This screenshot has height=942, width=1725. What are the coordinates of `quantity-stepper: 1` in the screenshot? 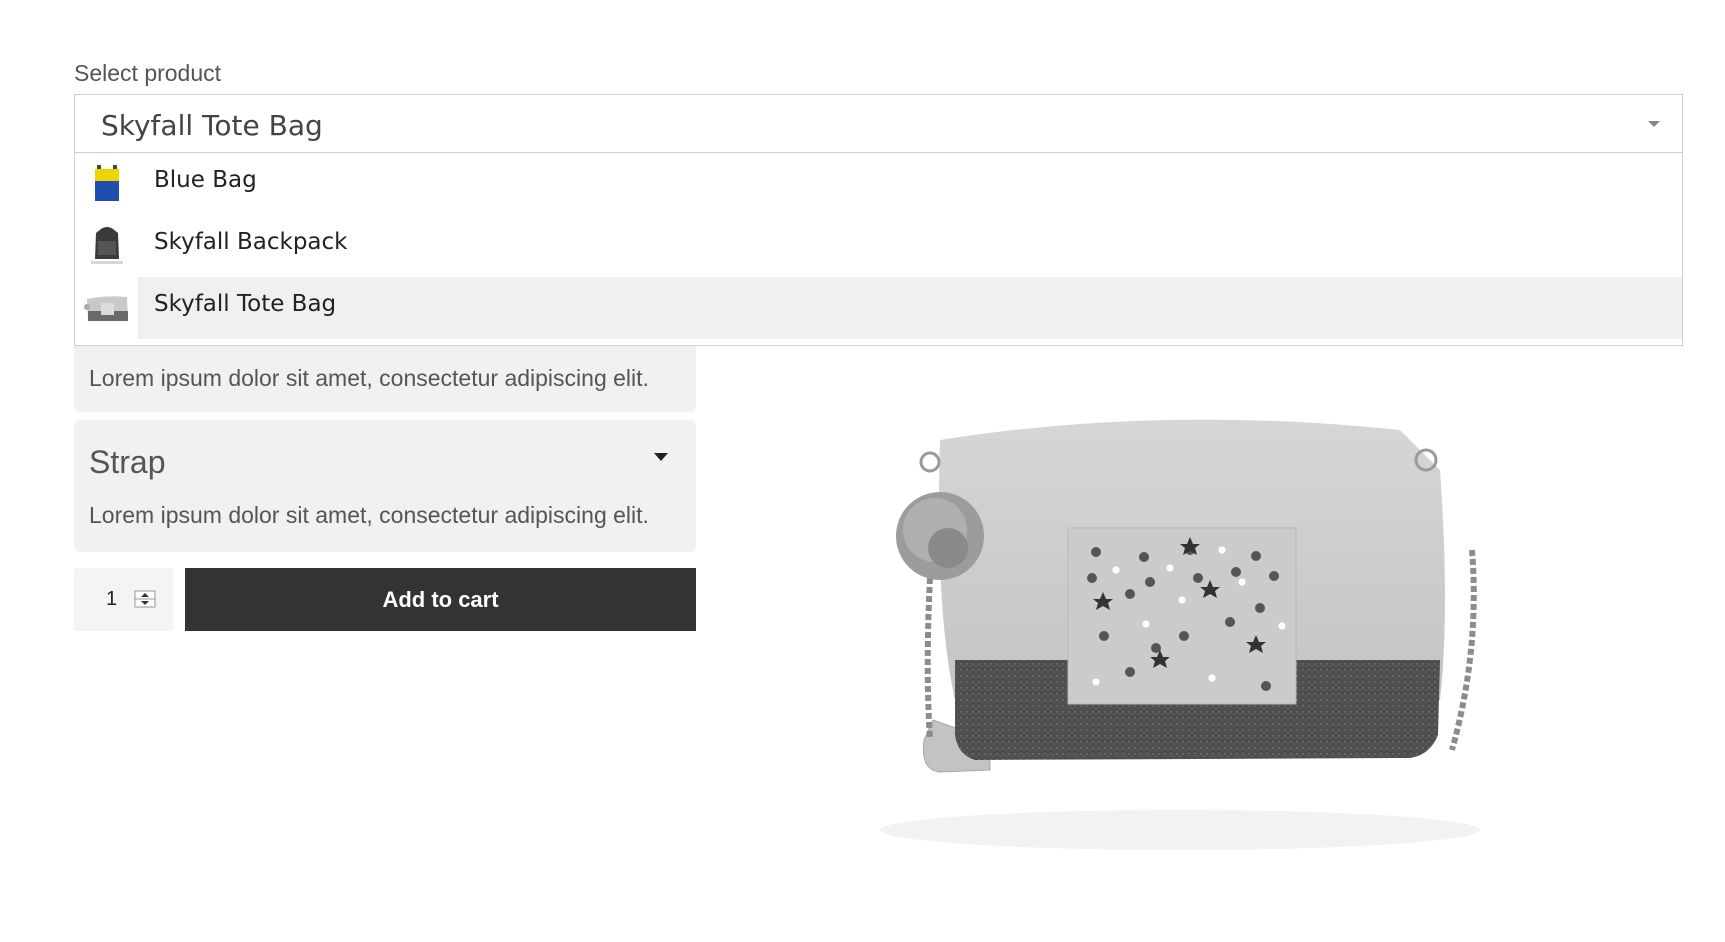 It's located at (123, 599).